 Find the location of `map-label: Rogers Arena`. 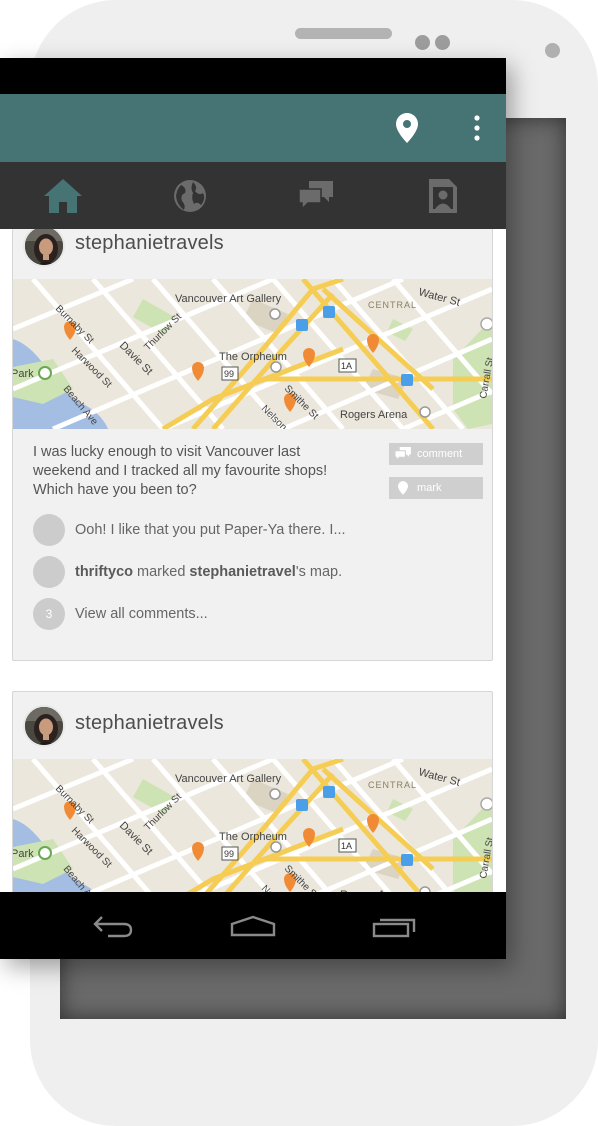

map-label: Rogers Arena is located at coordinates (374, 415).